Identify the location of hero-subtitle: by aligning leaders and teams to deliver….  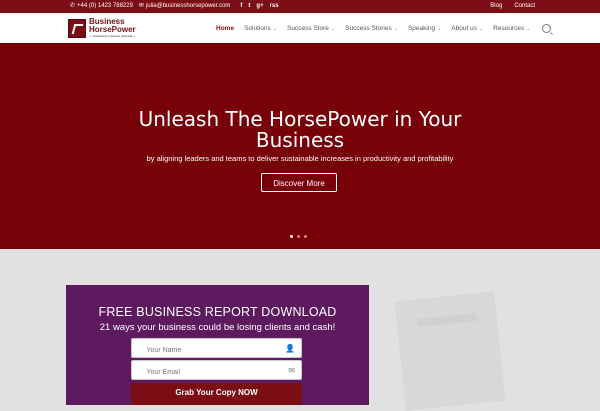
(300, 158).